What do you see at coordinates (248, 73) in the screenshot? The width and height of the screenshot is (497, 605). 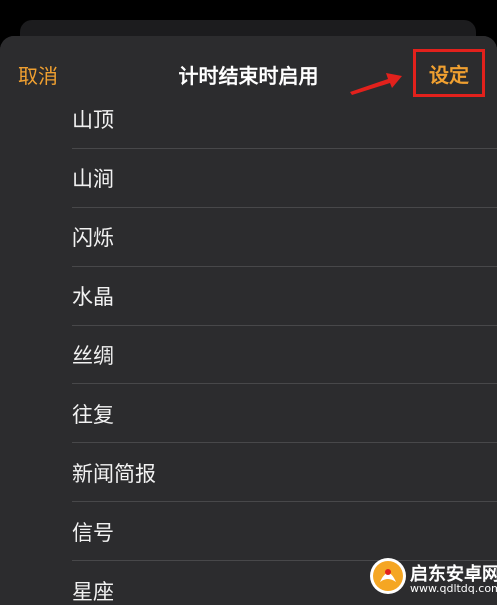 I see `nav-bar: 取消 计时结束时启用 设定` at bounding box center [248, 73].